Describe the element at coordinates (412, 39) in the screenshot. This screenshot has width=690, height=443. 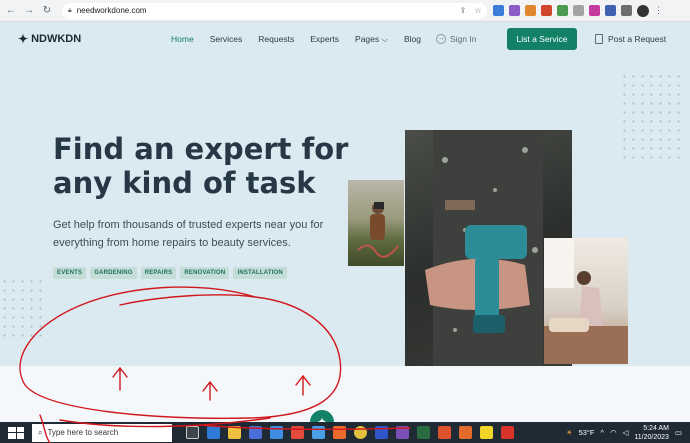
I see `nav-blog: Blog` at that location.